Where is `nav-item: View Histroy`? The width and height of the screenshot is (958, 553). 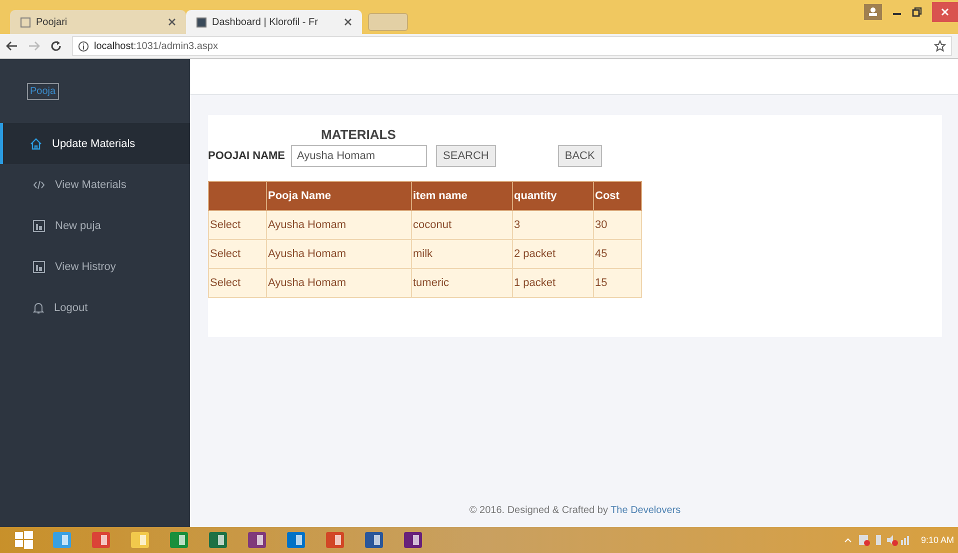
nav-item: View Histroy is located at coordinates (95, 266).